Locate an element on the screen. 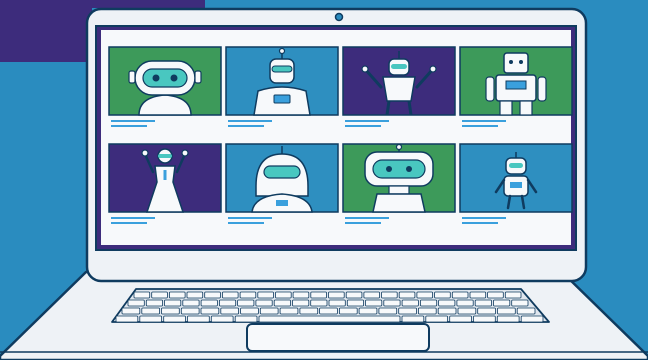 This screenshot has width=648, height=360. trackpad is located at coordinates (338, 337).